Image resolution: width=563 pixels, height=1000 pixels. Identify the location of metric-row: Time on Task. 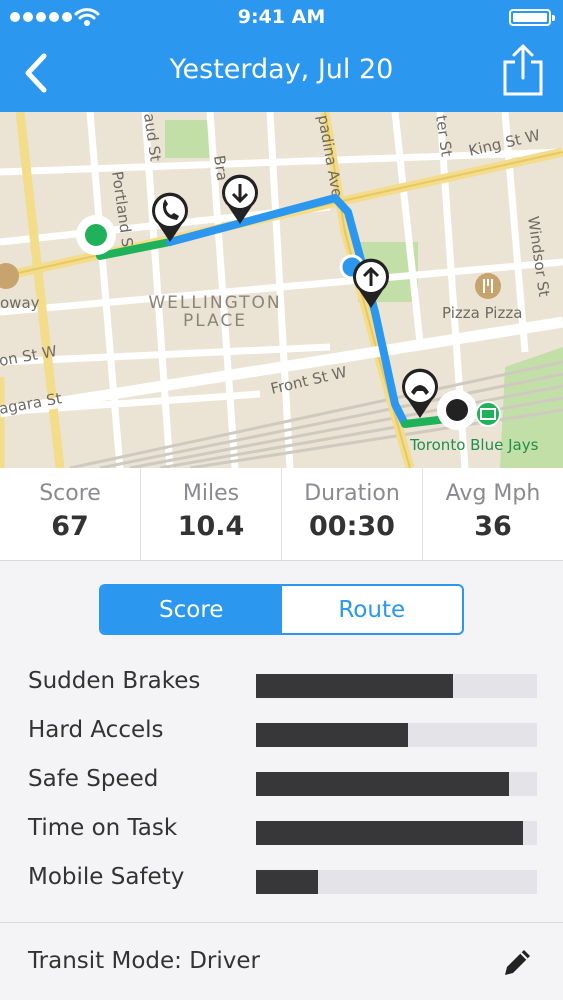
(281, 831).